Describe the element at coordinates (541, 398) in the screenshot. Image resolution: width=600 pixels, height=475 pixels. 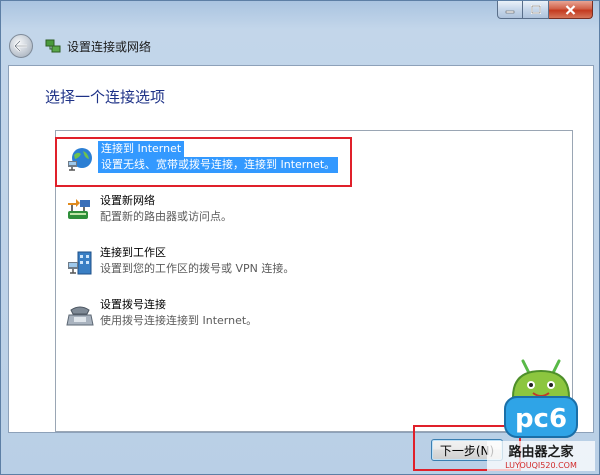
I see `android-mascot-icon: pc6` at that location.